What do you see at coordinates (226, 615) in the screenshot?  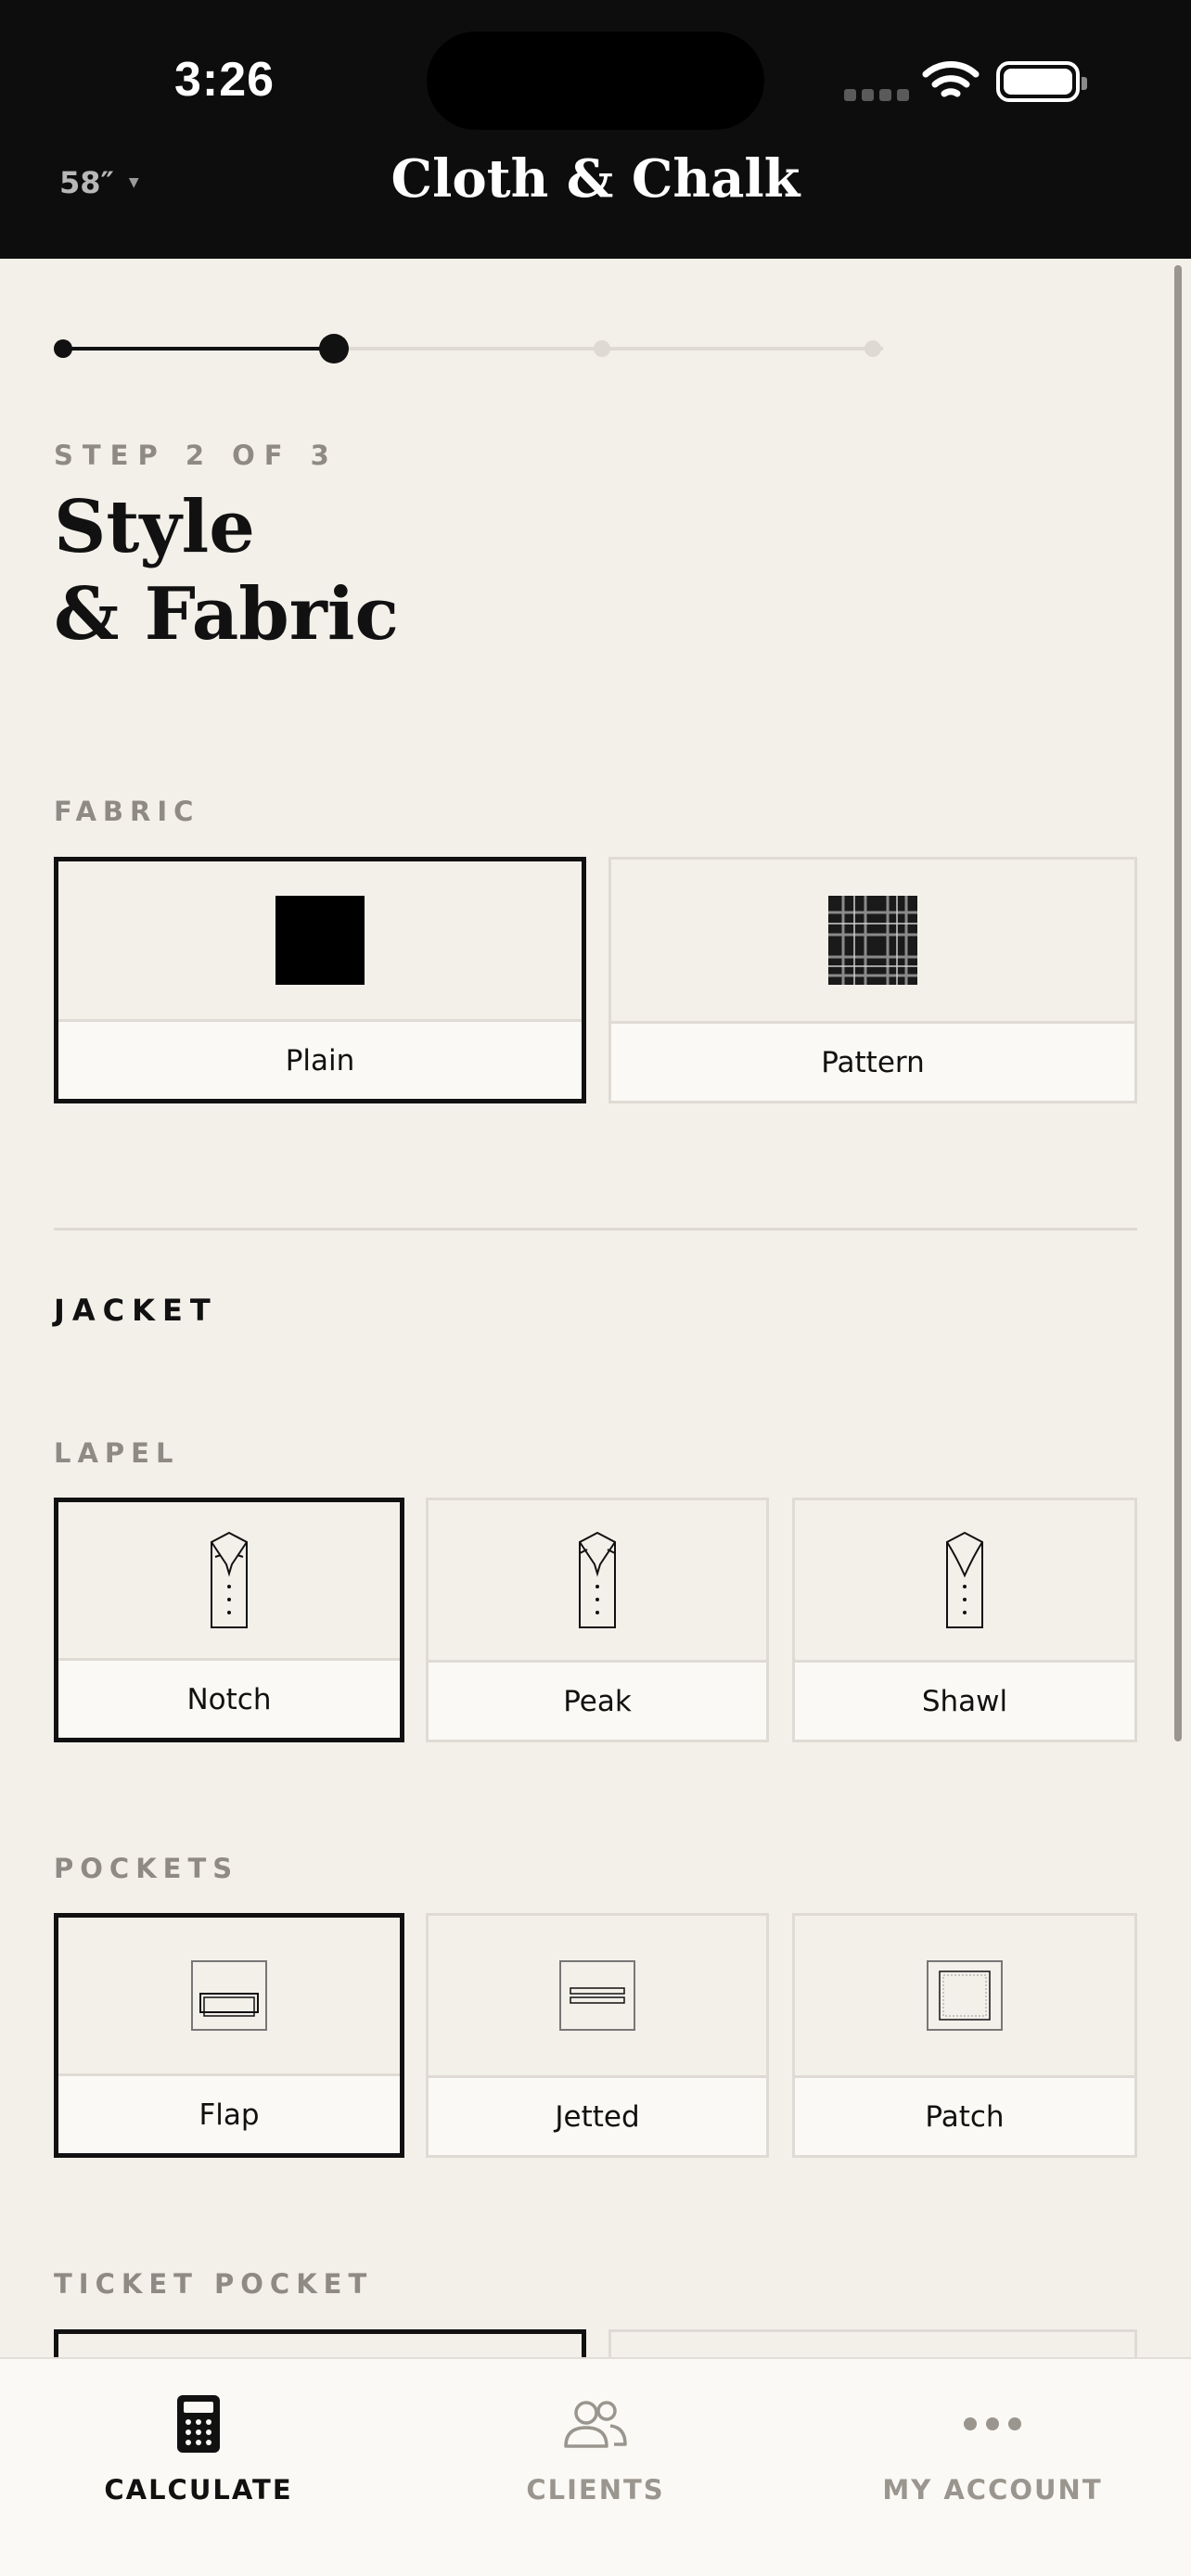 I see `page-title-line-2: & Fabric` at bounding box center [226, 615].